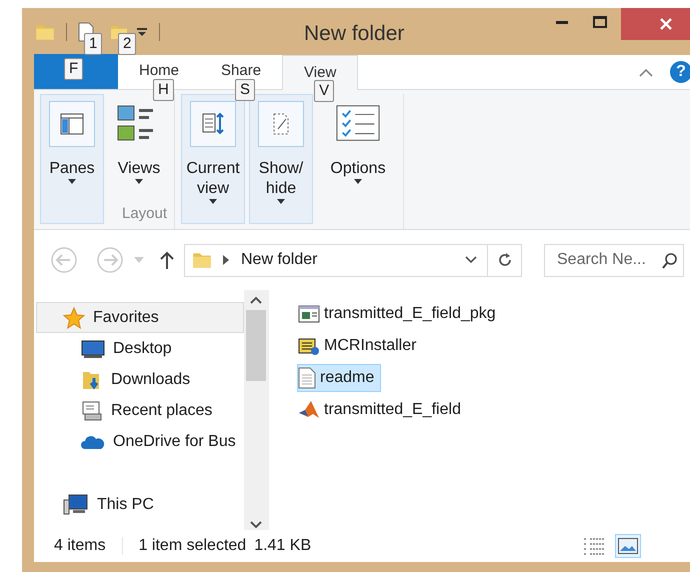 This screenshot has height=572, width=690. What do you see at coordinates (74, 317) in the screenshot?
I see `star-icon` at bounding box center [74, 317].